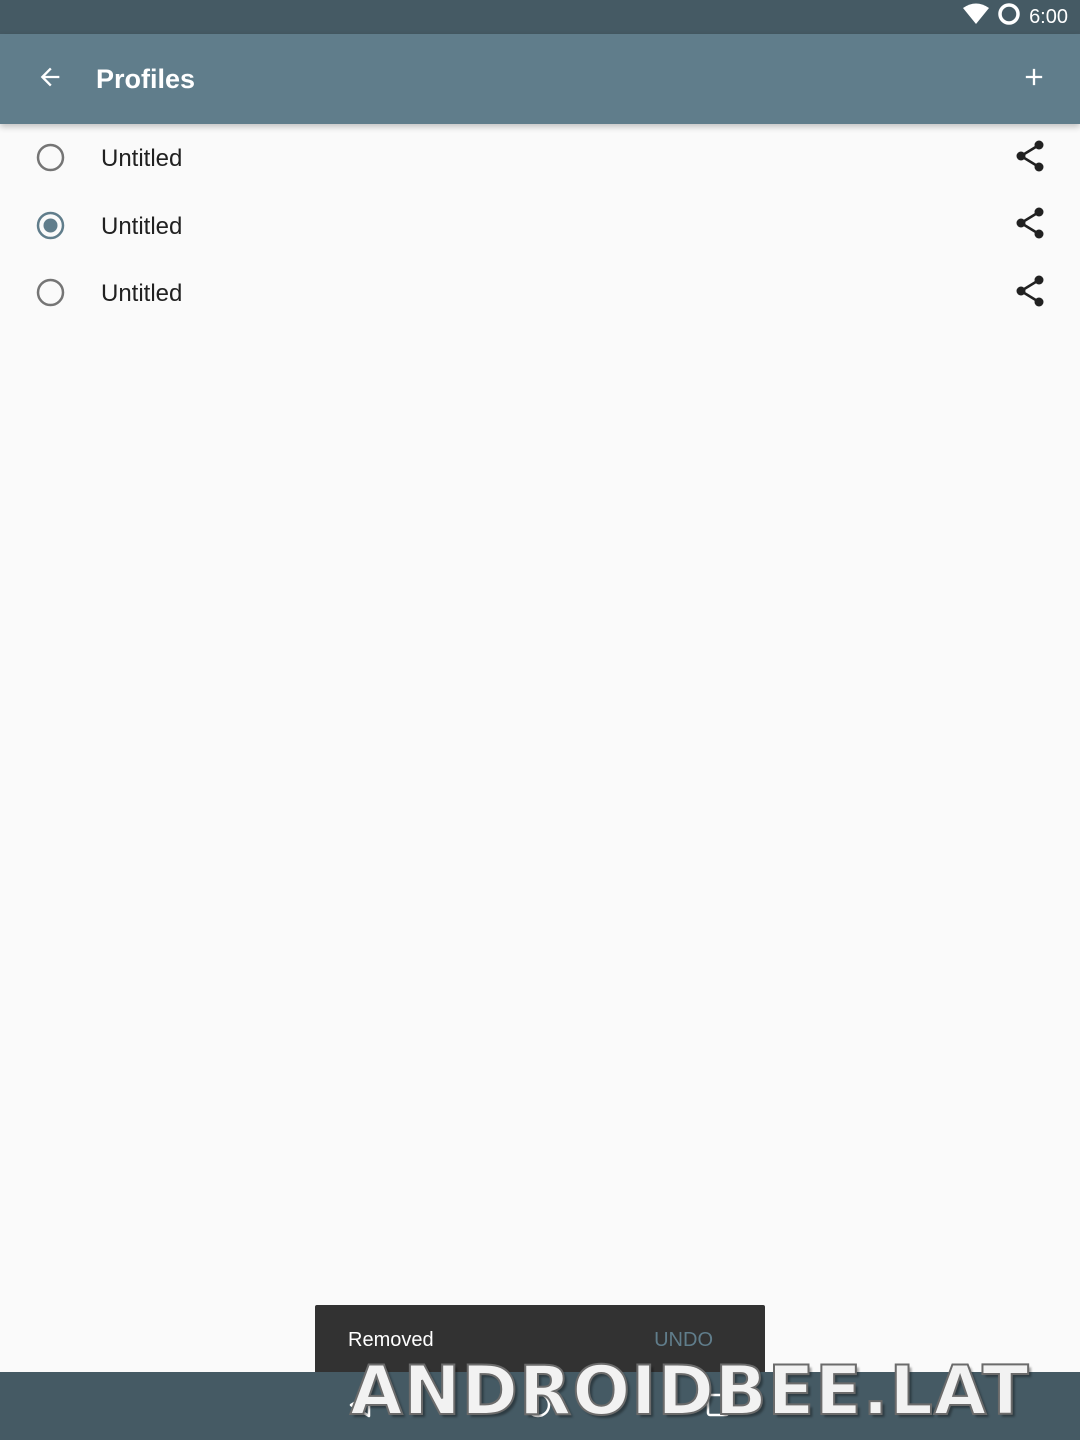 The image size is (1080, 1440). I want to click on app-bar: Profiles, so click(540, 79).